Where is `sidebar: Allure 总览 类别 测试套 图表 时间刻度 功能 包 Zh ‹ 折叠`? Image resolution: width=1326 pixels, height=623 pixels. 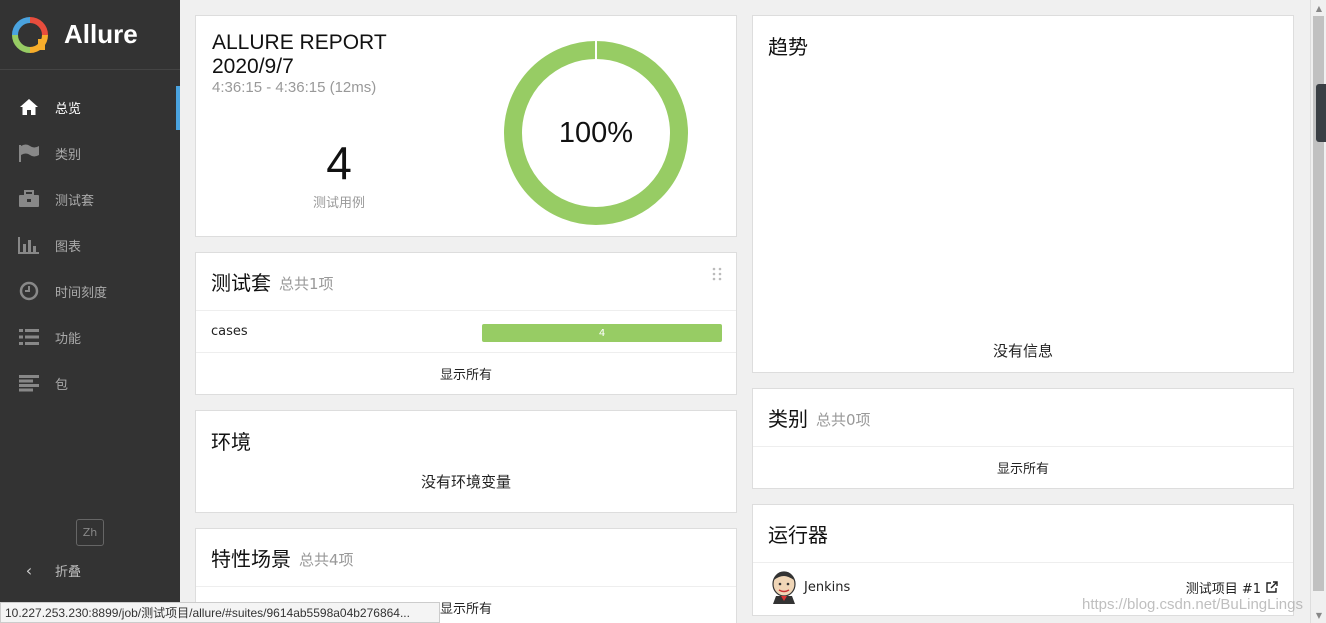
sidebar: Allure 总览 类别 测试套 图表 时间刻度 功能 包 Zh ‹ 折叠 is located at coordinates (90, 311).